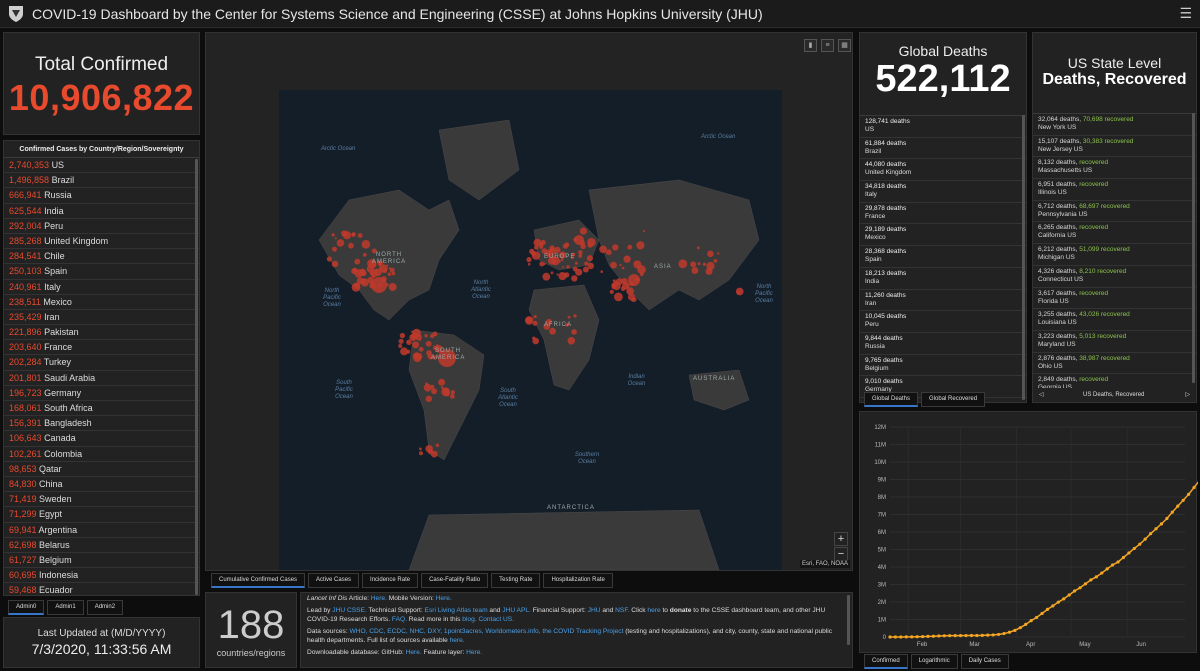 The height and width of the screenshot is (671, 1200). I want to click on country-row: 168,061 South Africa, so click(101, 409).